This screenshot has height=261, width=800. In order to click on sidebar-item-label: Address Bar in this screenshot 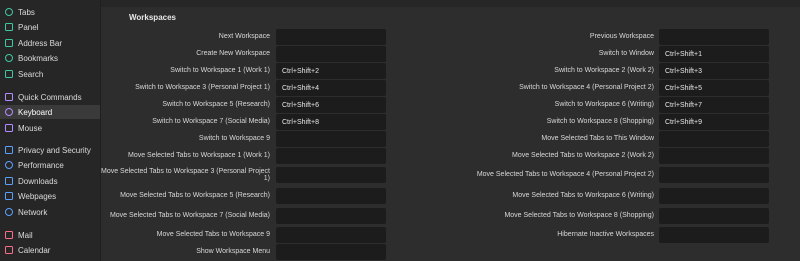, I will do `click(40, 43)`.